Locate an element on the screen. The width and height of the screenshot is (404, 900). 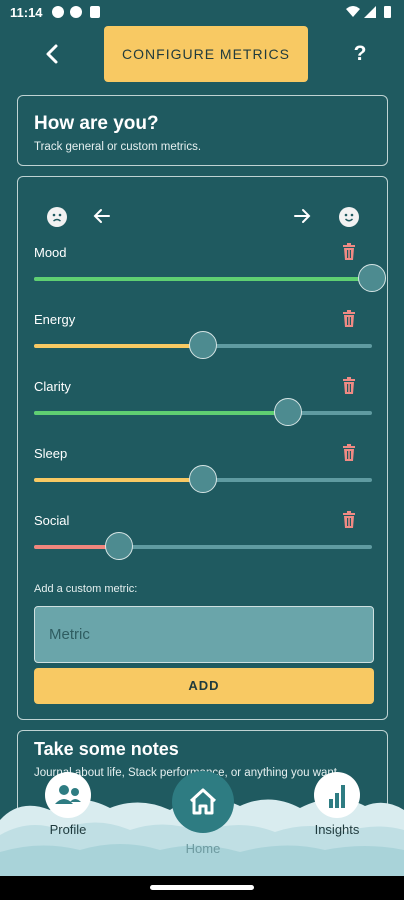
scale-left-arrow-icon is located at coordinates (102, 219).